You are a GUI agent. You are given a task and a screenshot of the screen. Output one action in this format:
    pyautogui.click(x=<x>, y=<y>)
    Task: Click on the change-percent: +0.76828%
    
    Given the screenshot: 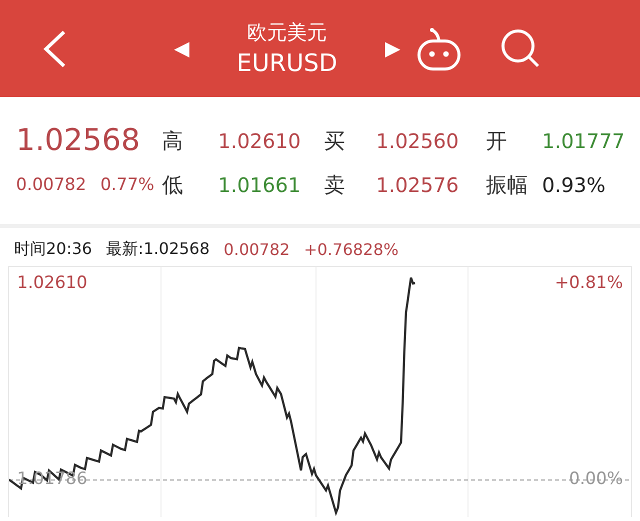 What is the action you would take?
    pyautogui.click(x=351, y=249)
    